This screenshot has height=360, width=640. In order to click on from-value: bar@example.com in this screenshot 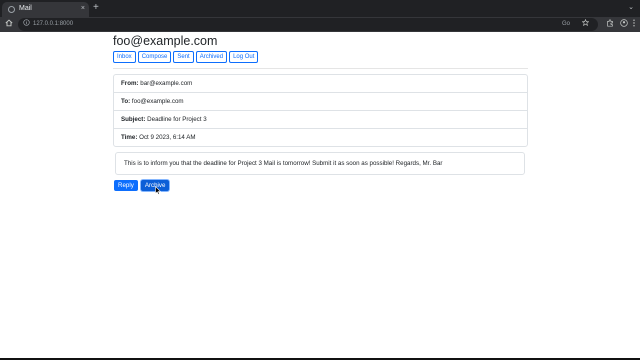, I will do `click(166, 83)`.